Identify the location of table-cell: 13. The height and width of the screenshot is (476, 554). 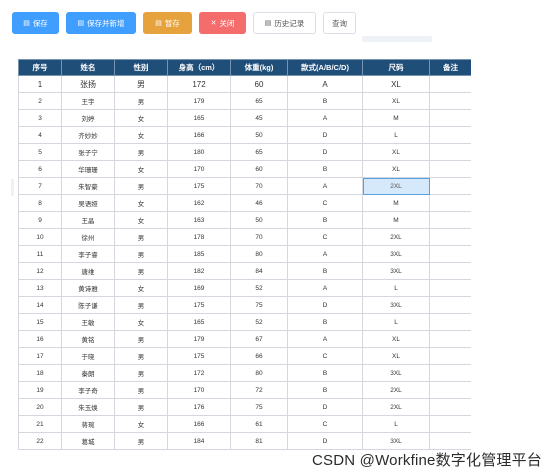
(40, 288).